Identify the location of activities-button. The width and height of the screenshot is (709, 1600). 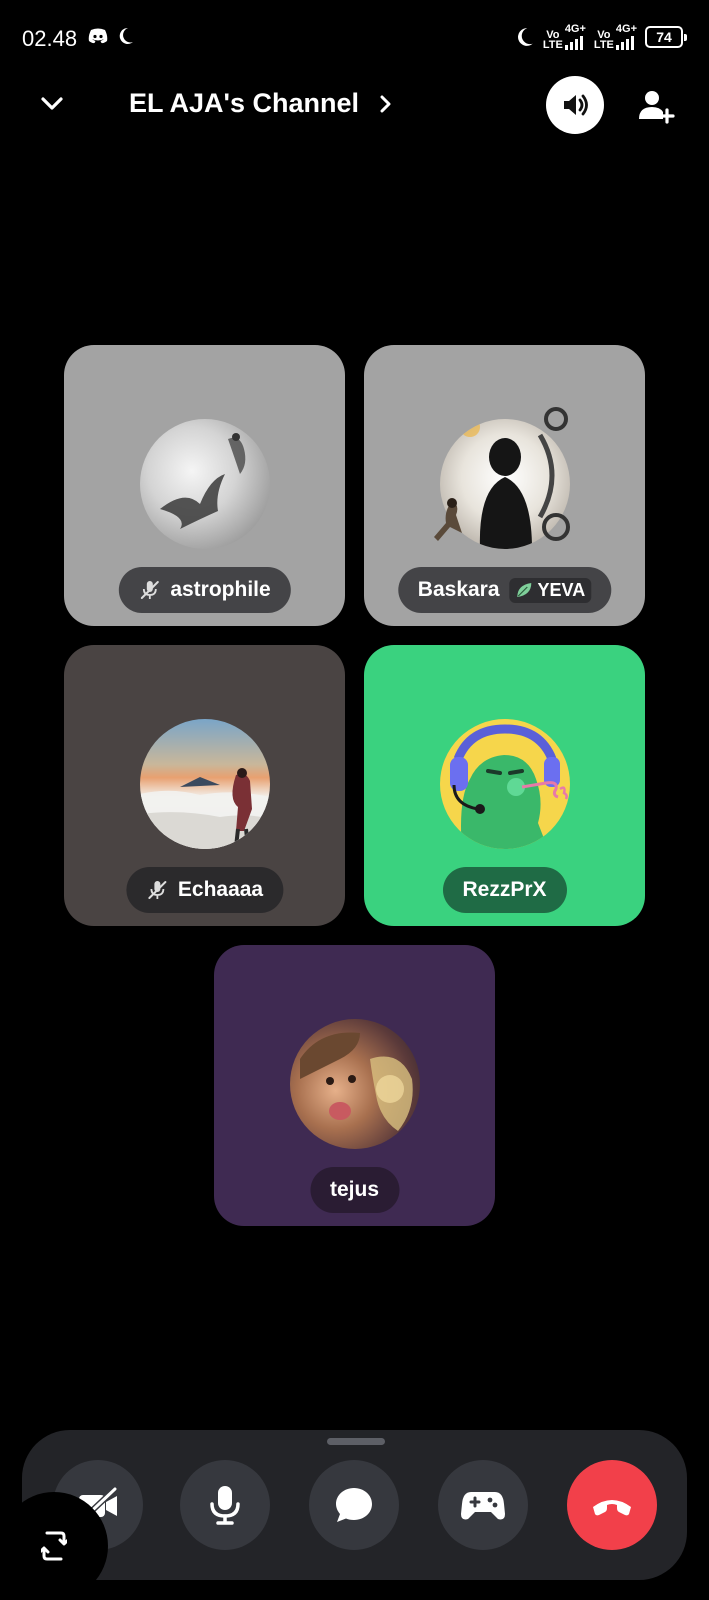
(483, 1505).